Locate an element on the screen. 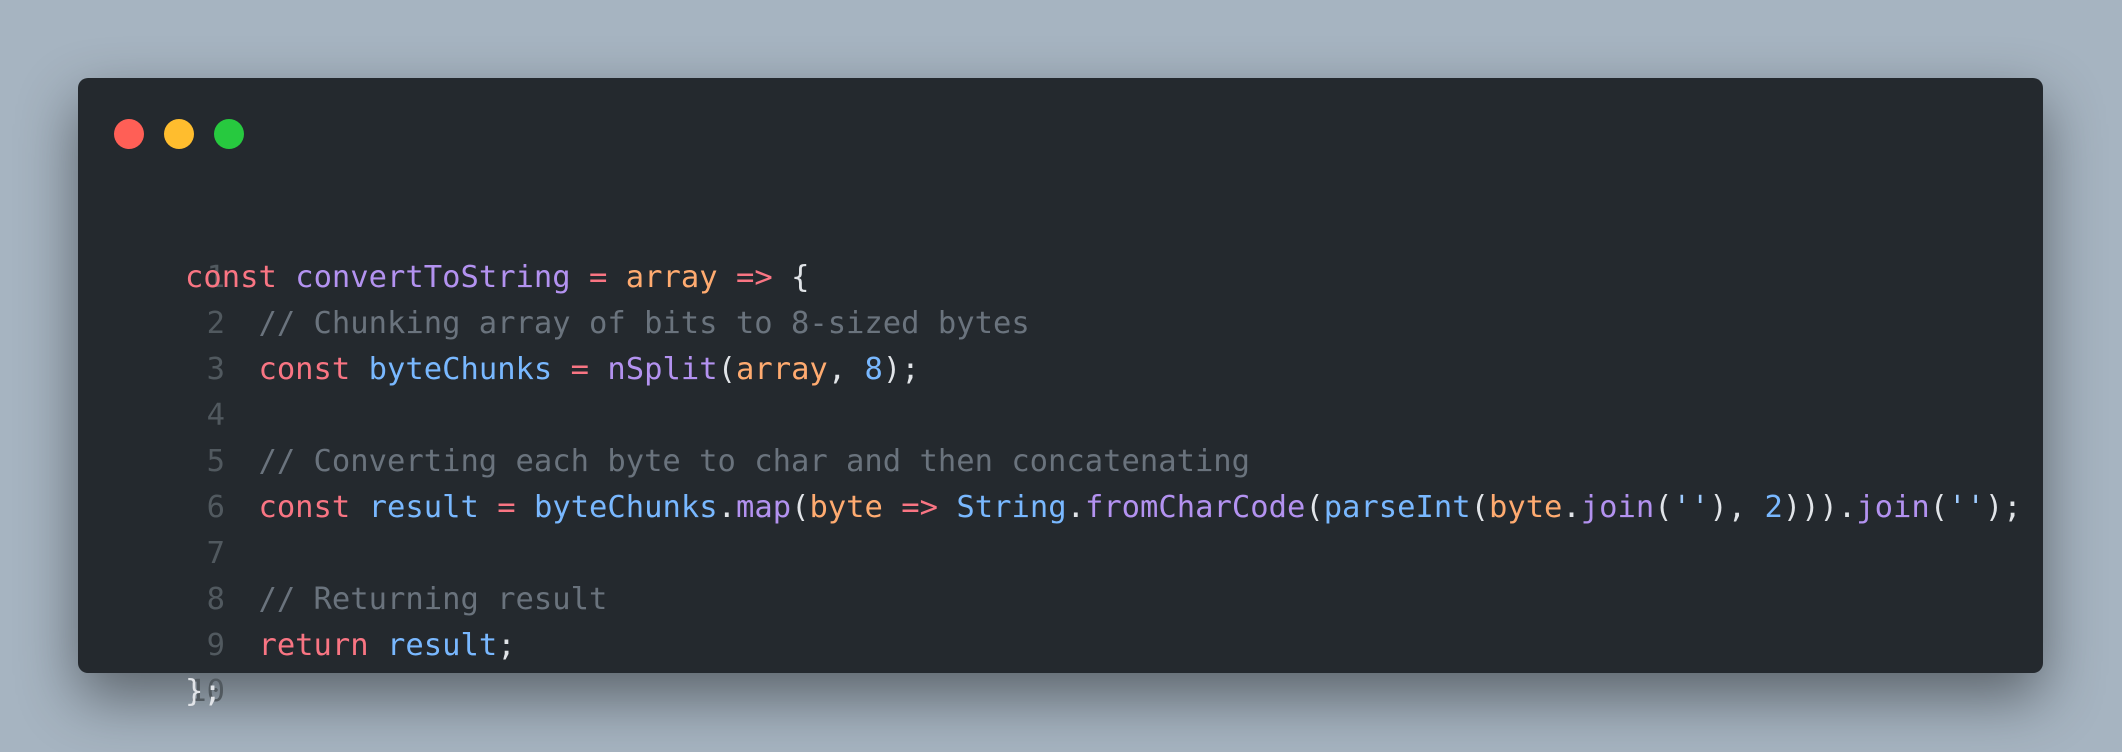  code-text: const convertToString = array => { is located at coordinates (497, 278).